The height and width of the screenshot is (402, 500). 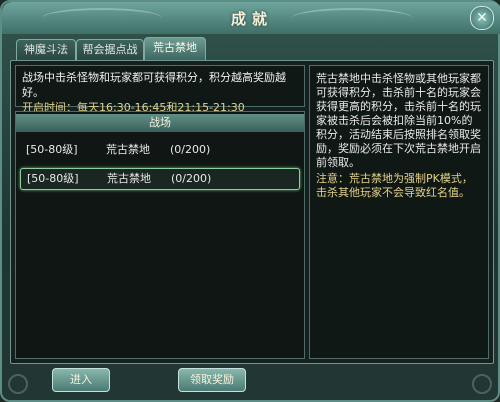 What do you see at coordinates (159, 150) in the screenshot?
I see `table-row: [50-80级] 荒古禁地 (0/200)` at bounding box center [159, 150].